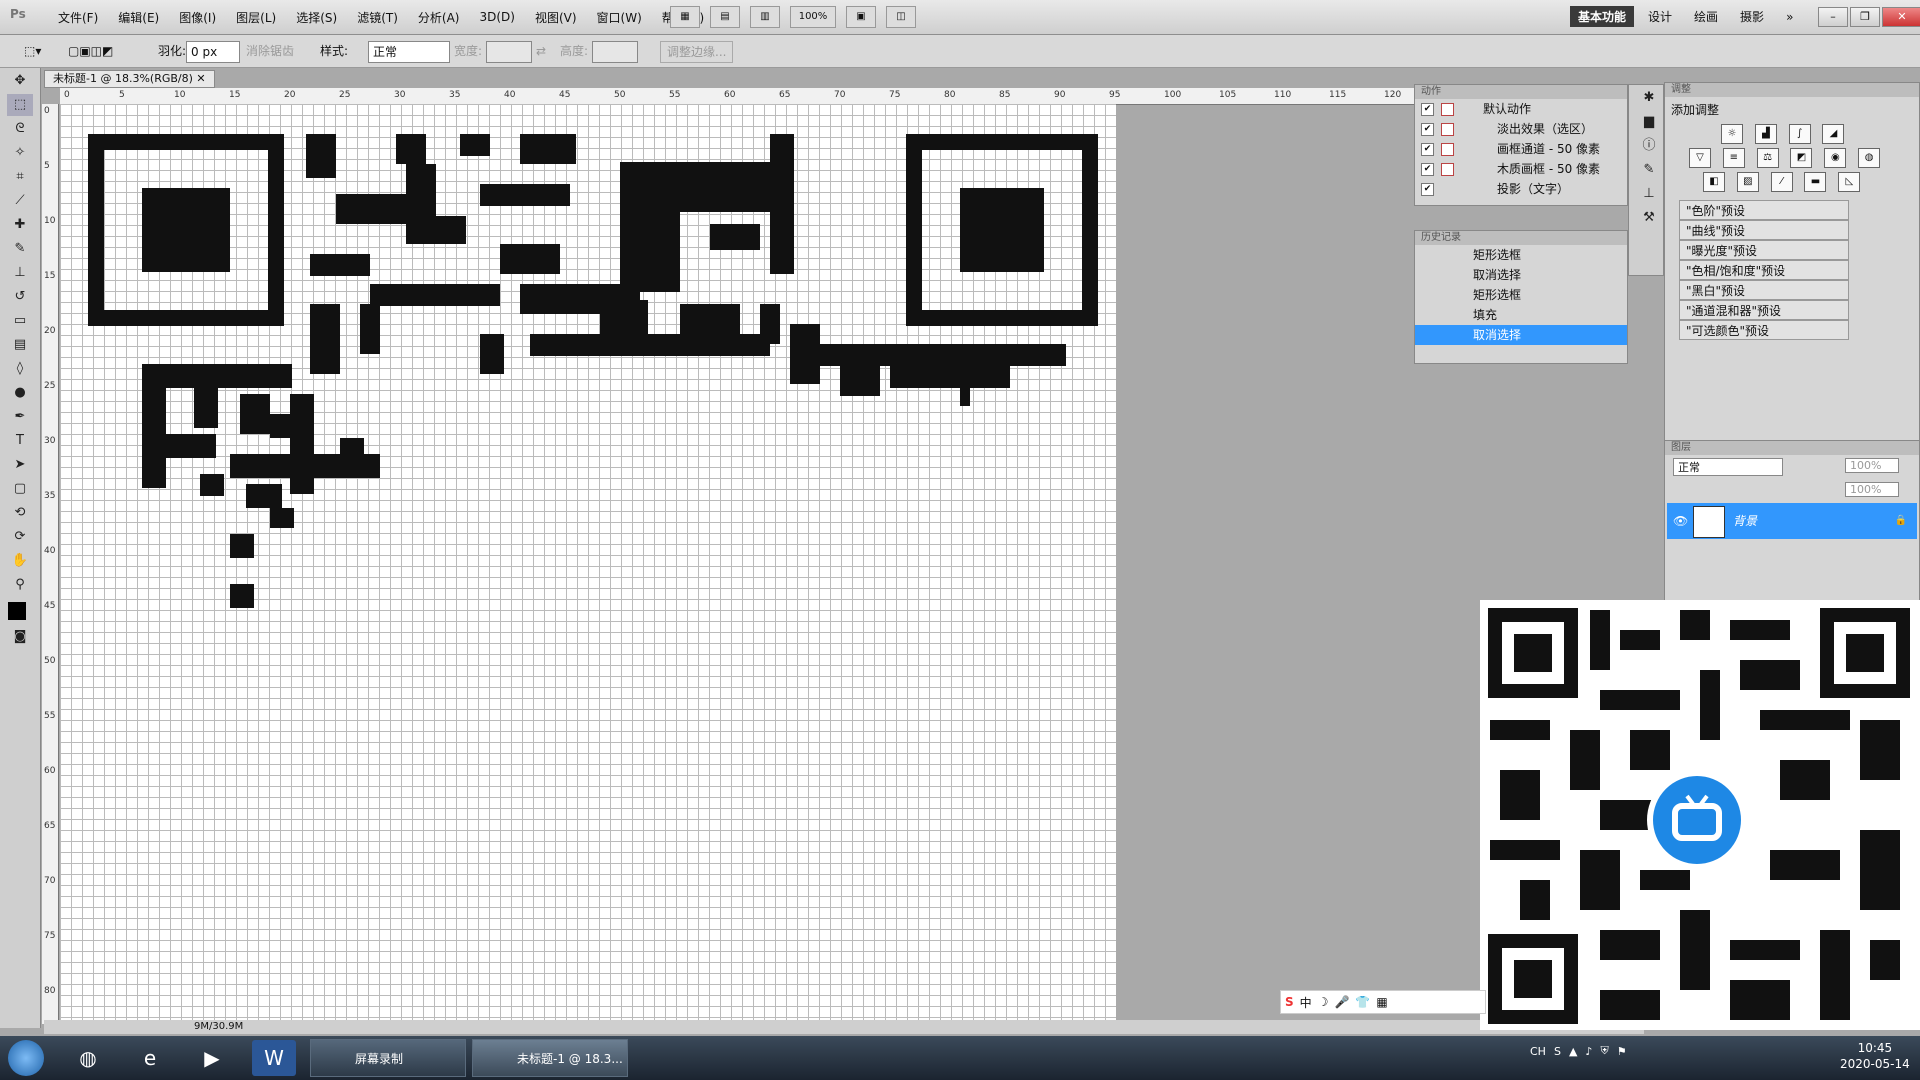 The image size is (1920, 1080). Describe the element at coordinates (129, 79) in the screenshot. I see `document-tab: 未标题-1 @ 18.3%(RGB/8) ✕` at that location.